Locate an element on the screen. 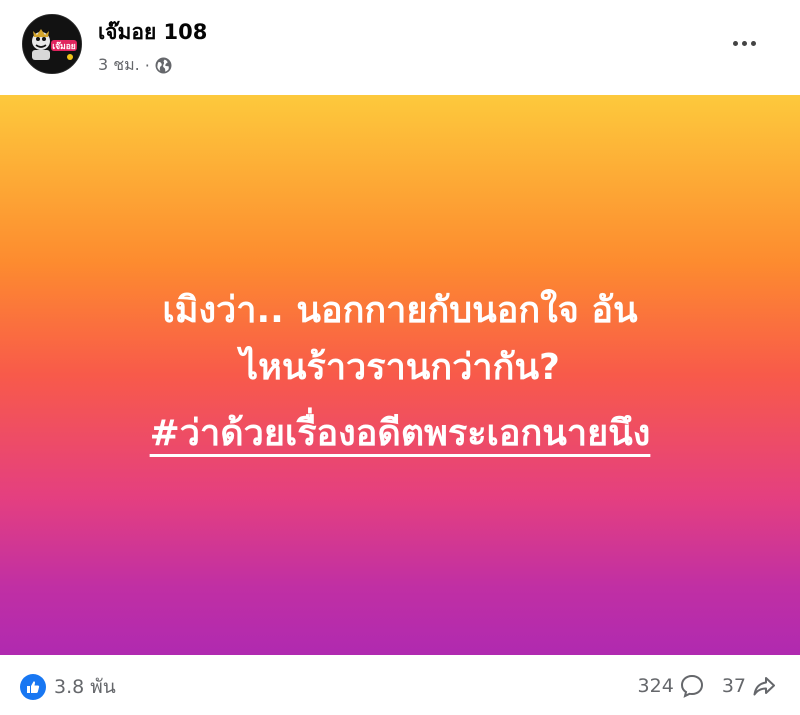  avatar-text: เจ๊มอย is located at coordinates (64, 46).